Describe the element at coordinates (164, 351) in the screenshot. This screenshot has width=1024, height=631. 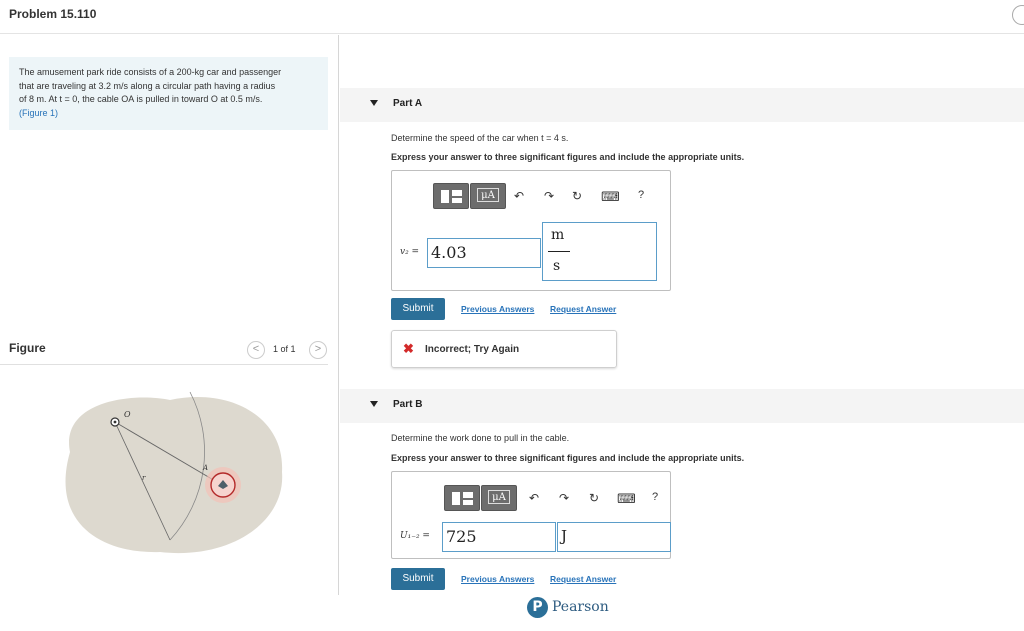
I see `figure-header: Figure < 1 of 1 >` at that location.